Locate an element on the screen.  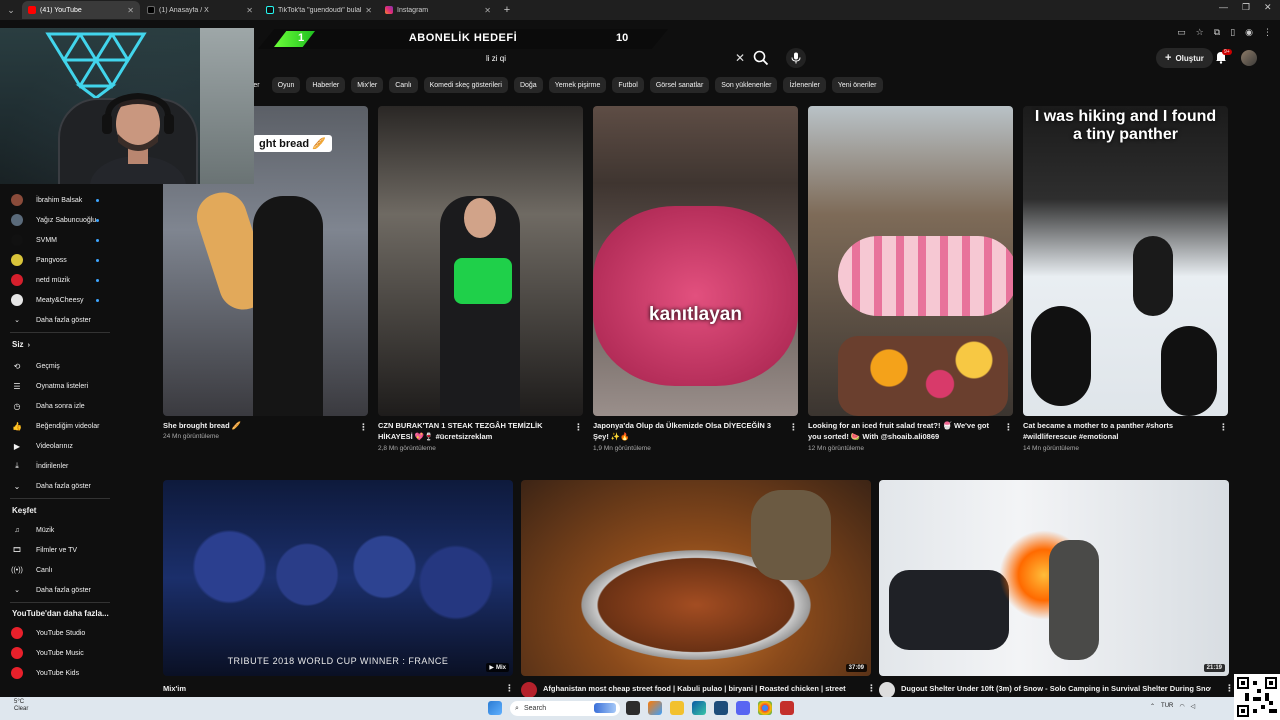
filter-chip: Doğa is located at coordinates (528, 85).